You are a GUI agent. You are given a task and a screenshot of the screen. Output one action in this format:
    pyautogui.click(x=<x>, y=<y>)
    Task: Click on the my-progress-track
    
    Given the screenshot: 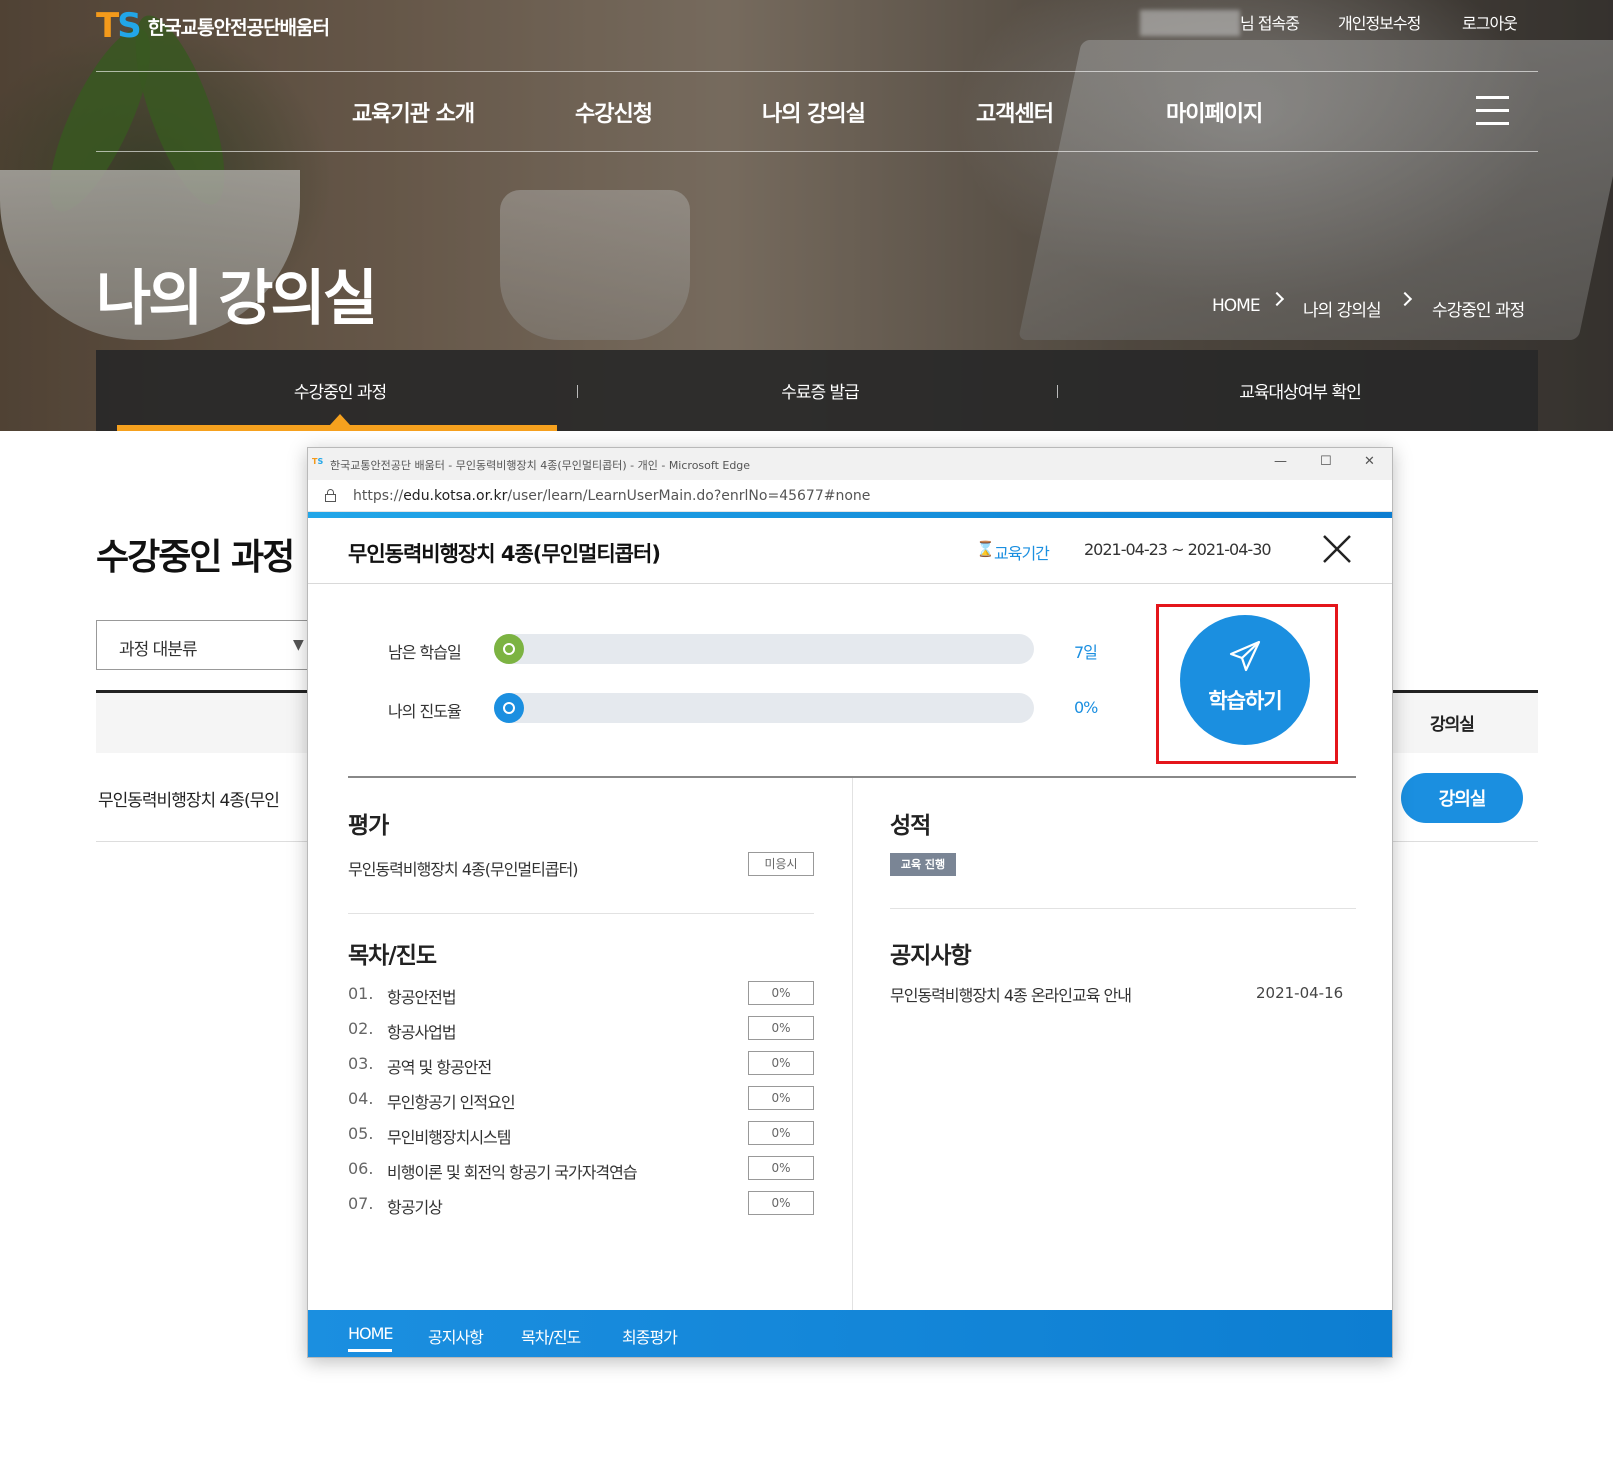 What is the action you would take?
    pyautogui.click(x=764, y=708)
    